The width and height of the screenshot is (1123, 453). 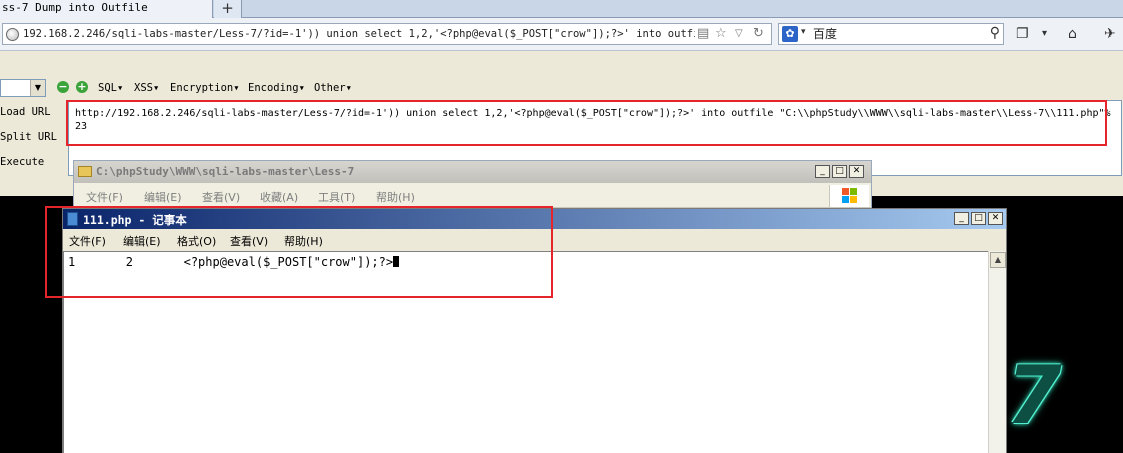 I want to click on menu-other: Other▾, so click(x=333, y=88).